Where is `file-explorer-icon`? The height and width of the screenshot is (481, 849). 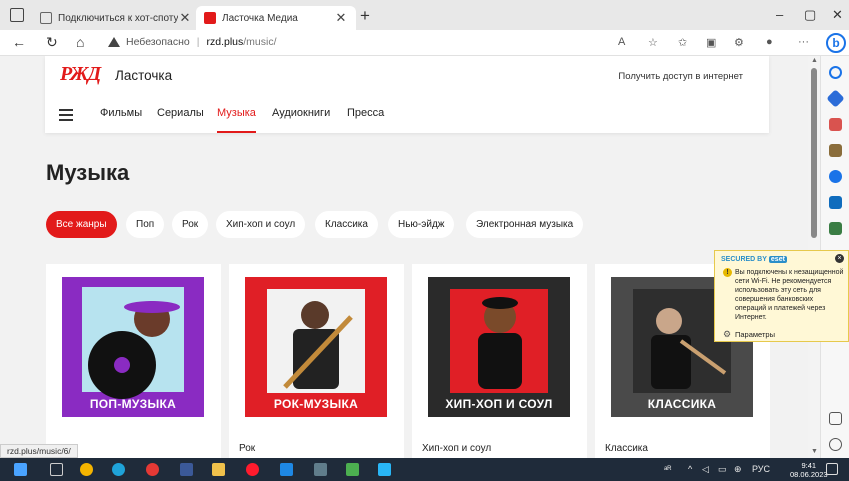 file-explorer-icon is located at coordinates (218, 469).